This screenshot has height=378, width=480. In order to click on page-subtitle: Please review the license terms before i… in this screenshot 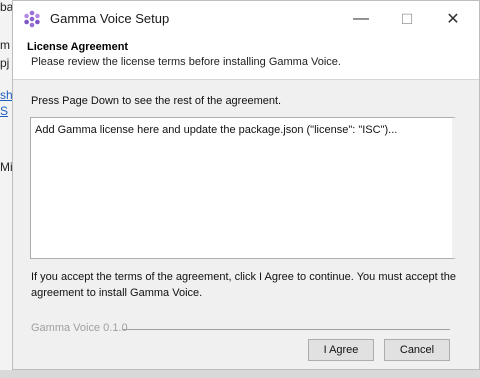, I will do `click(186, 62)`.